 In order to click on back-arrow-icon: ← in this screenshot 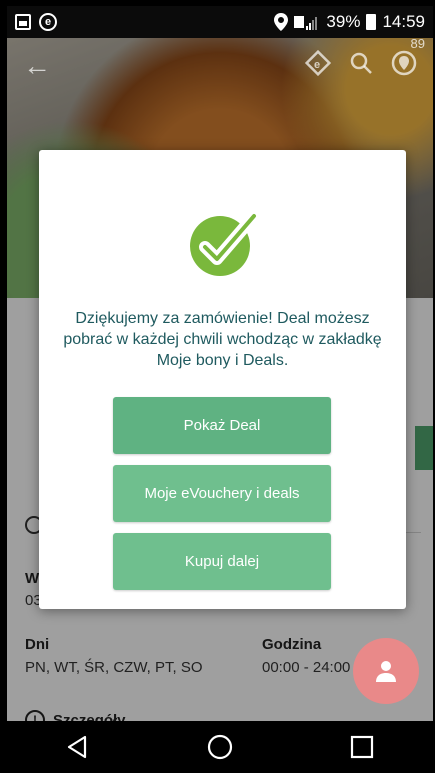, I will do `click(37, 66)`.